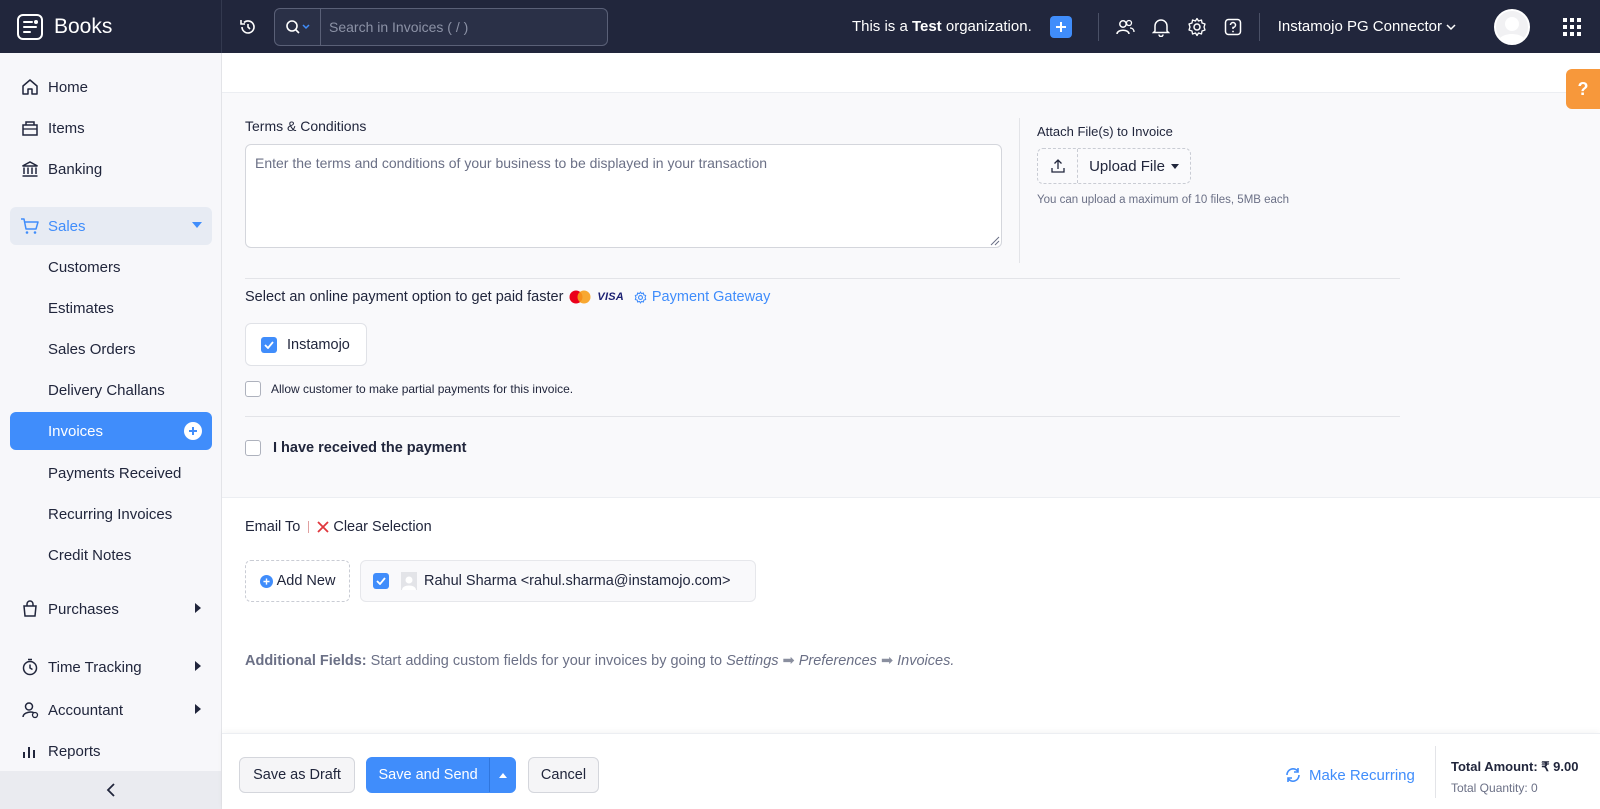 This screenshot has height=809, width=1600. Describe the element at coordinates (711, 297) in the screenshot. I see `payment-gateway-label: Payment Gateway` at that location.